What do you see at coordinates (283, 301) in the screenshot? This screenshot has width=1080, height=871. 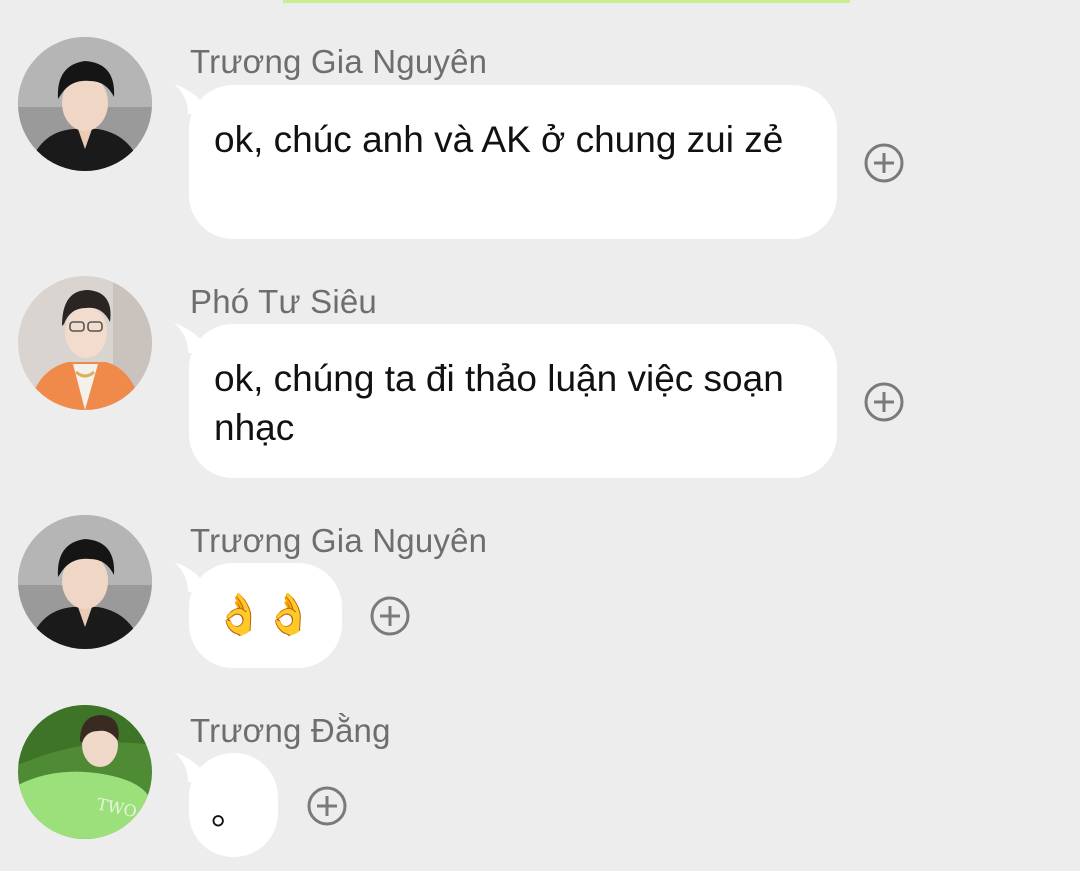 I see `sender-name: Phó Tư Siêu` at bounding box center [283, 301].